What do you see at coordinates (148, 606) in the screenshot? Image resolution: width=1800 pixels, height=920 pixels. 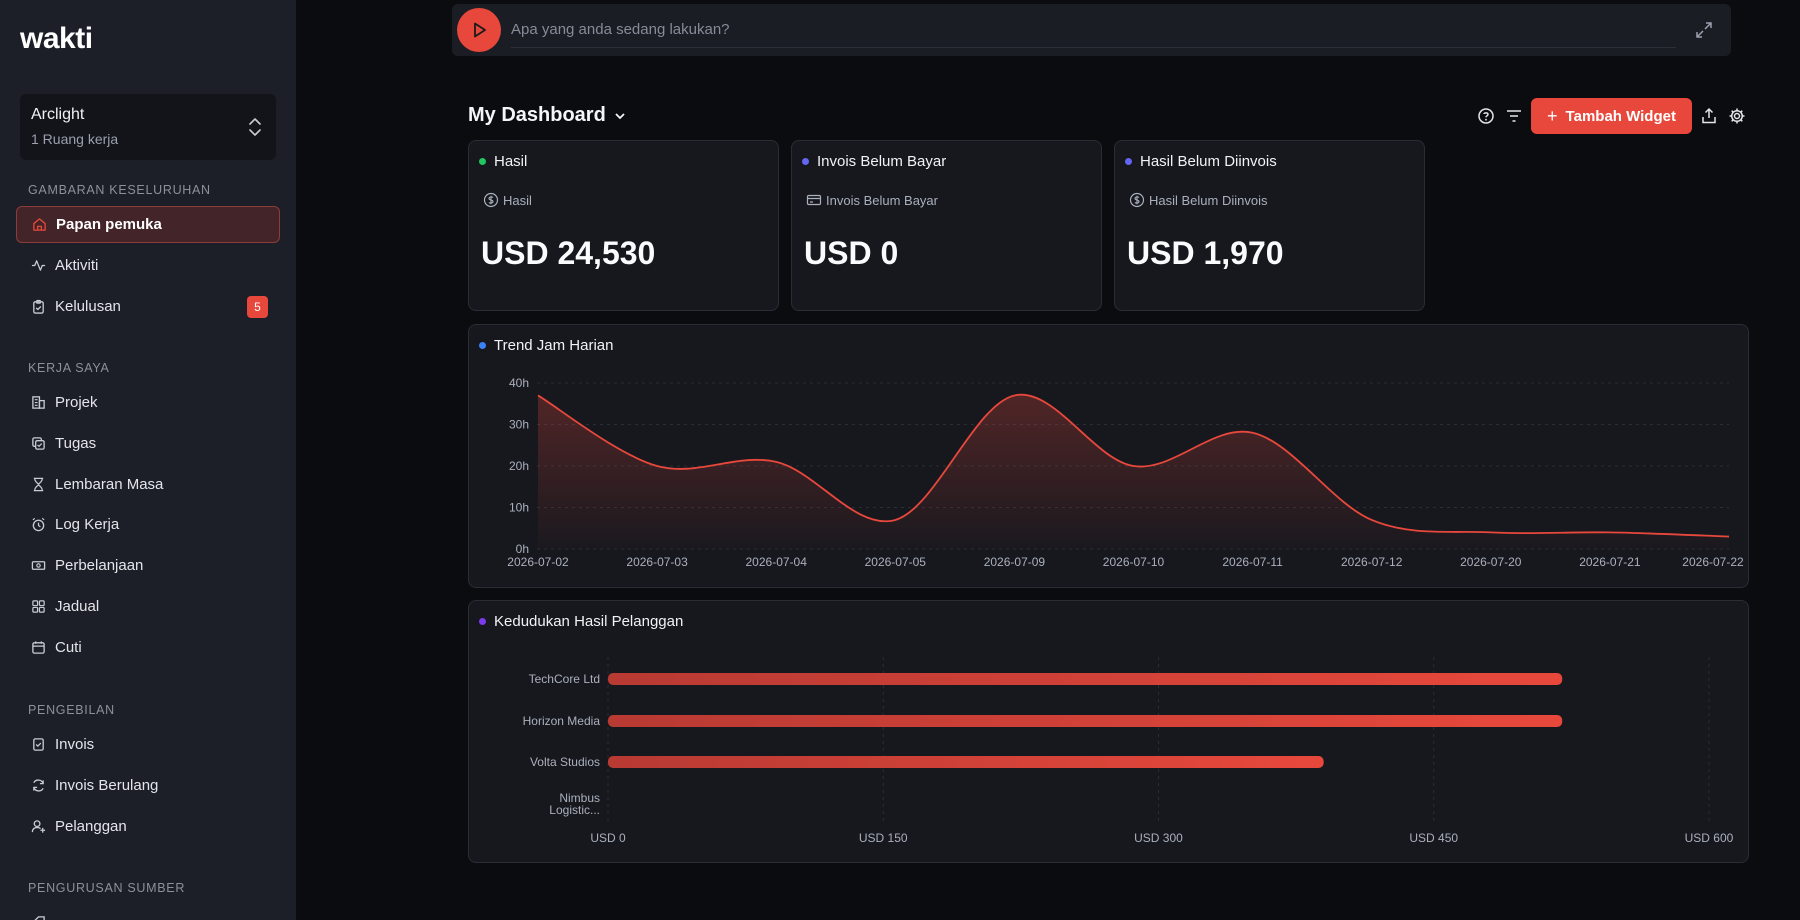 I see `sidebar-item-schedule: Jadual` at bounding box center [148, 606].